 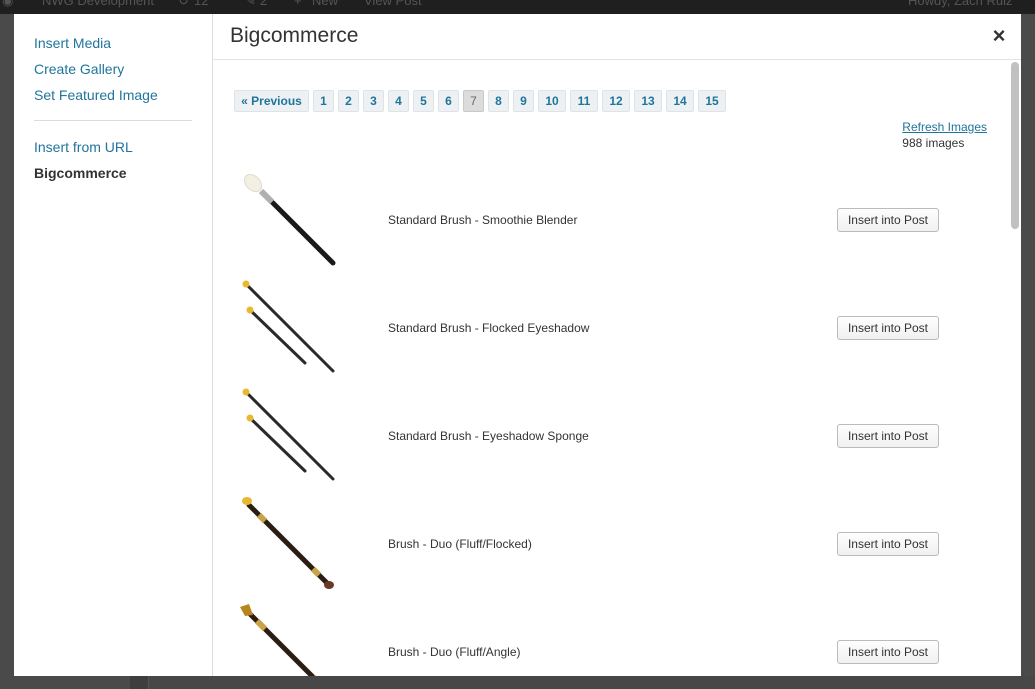 What do you see at coordinates (79, 69) in the screenshot?
I see `menu-item-create-gallery: Create Gallery` at bounding box center [79, 69].